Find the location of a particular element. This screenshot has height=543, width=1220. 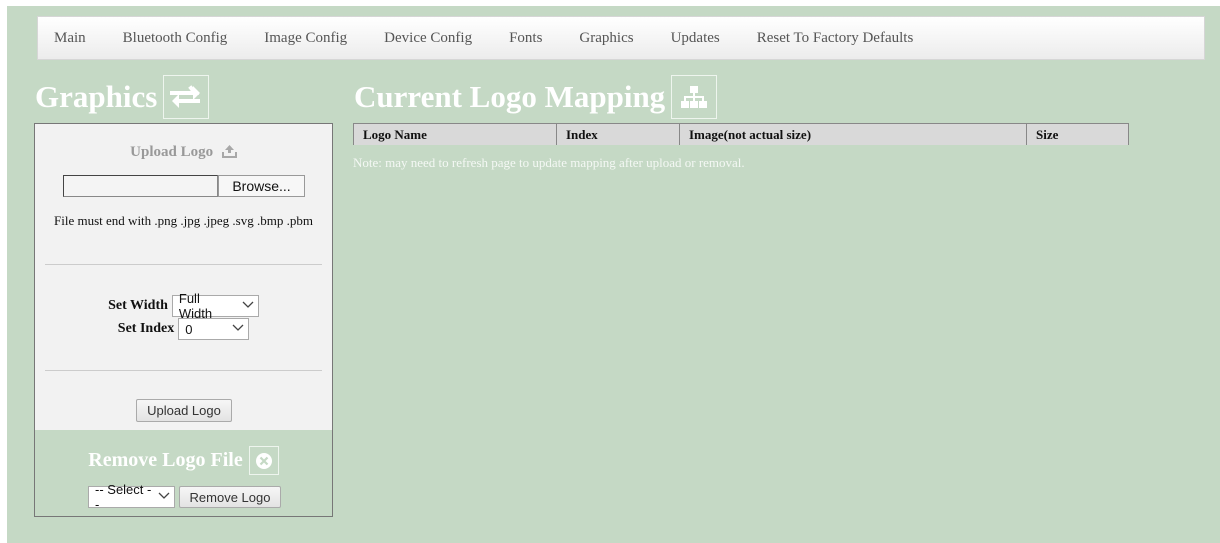

nav-reset-factory-defaults: Reset To Factory Defaults is located at coordinates (835, 38).